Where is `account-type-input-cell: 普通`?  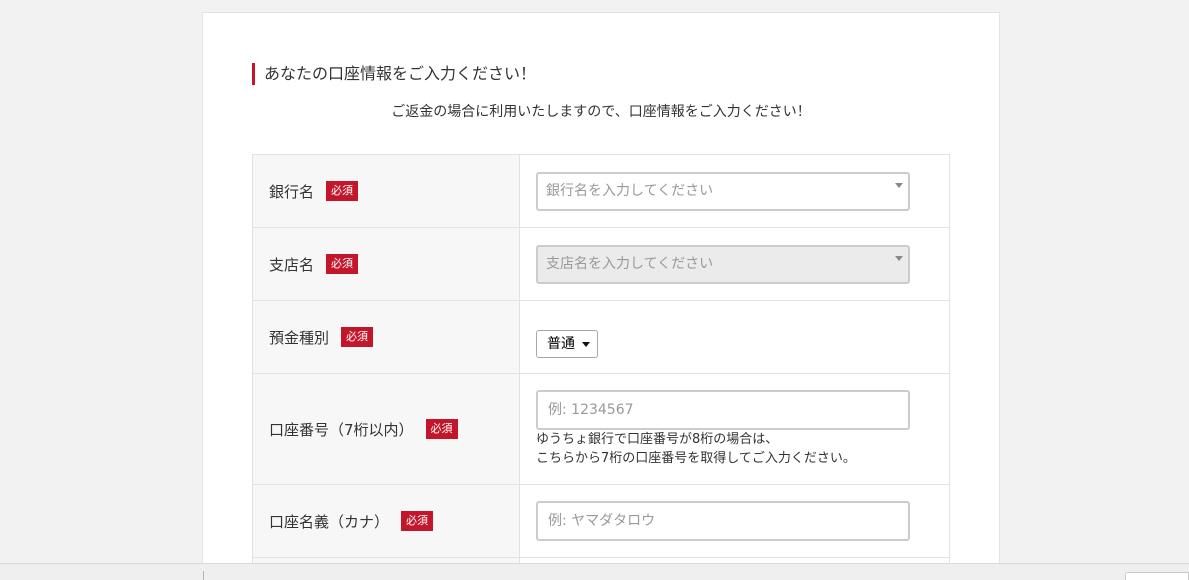
account-type-input-cell: 普通 is located at coordinates (734, 337).